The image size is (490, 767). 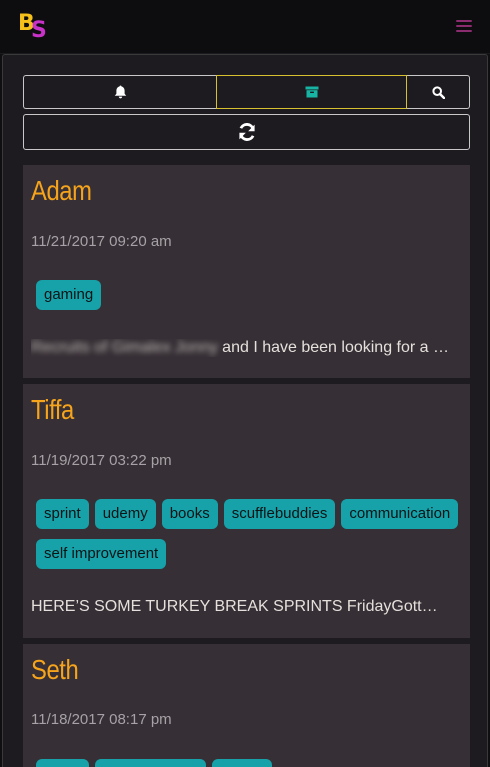 I want to click on blurred-text: Recruits of Gimalex Jonny, so click(x=124, y=347).